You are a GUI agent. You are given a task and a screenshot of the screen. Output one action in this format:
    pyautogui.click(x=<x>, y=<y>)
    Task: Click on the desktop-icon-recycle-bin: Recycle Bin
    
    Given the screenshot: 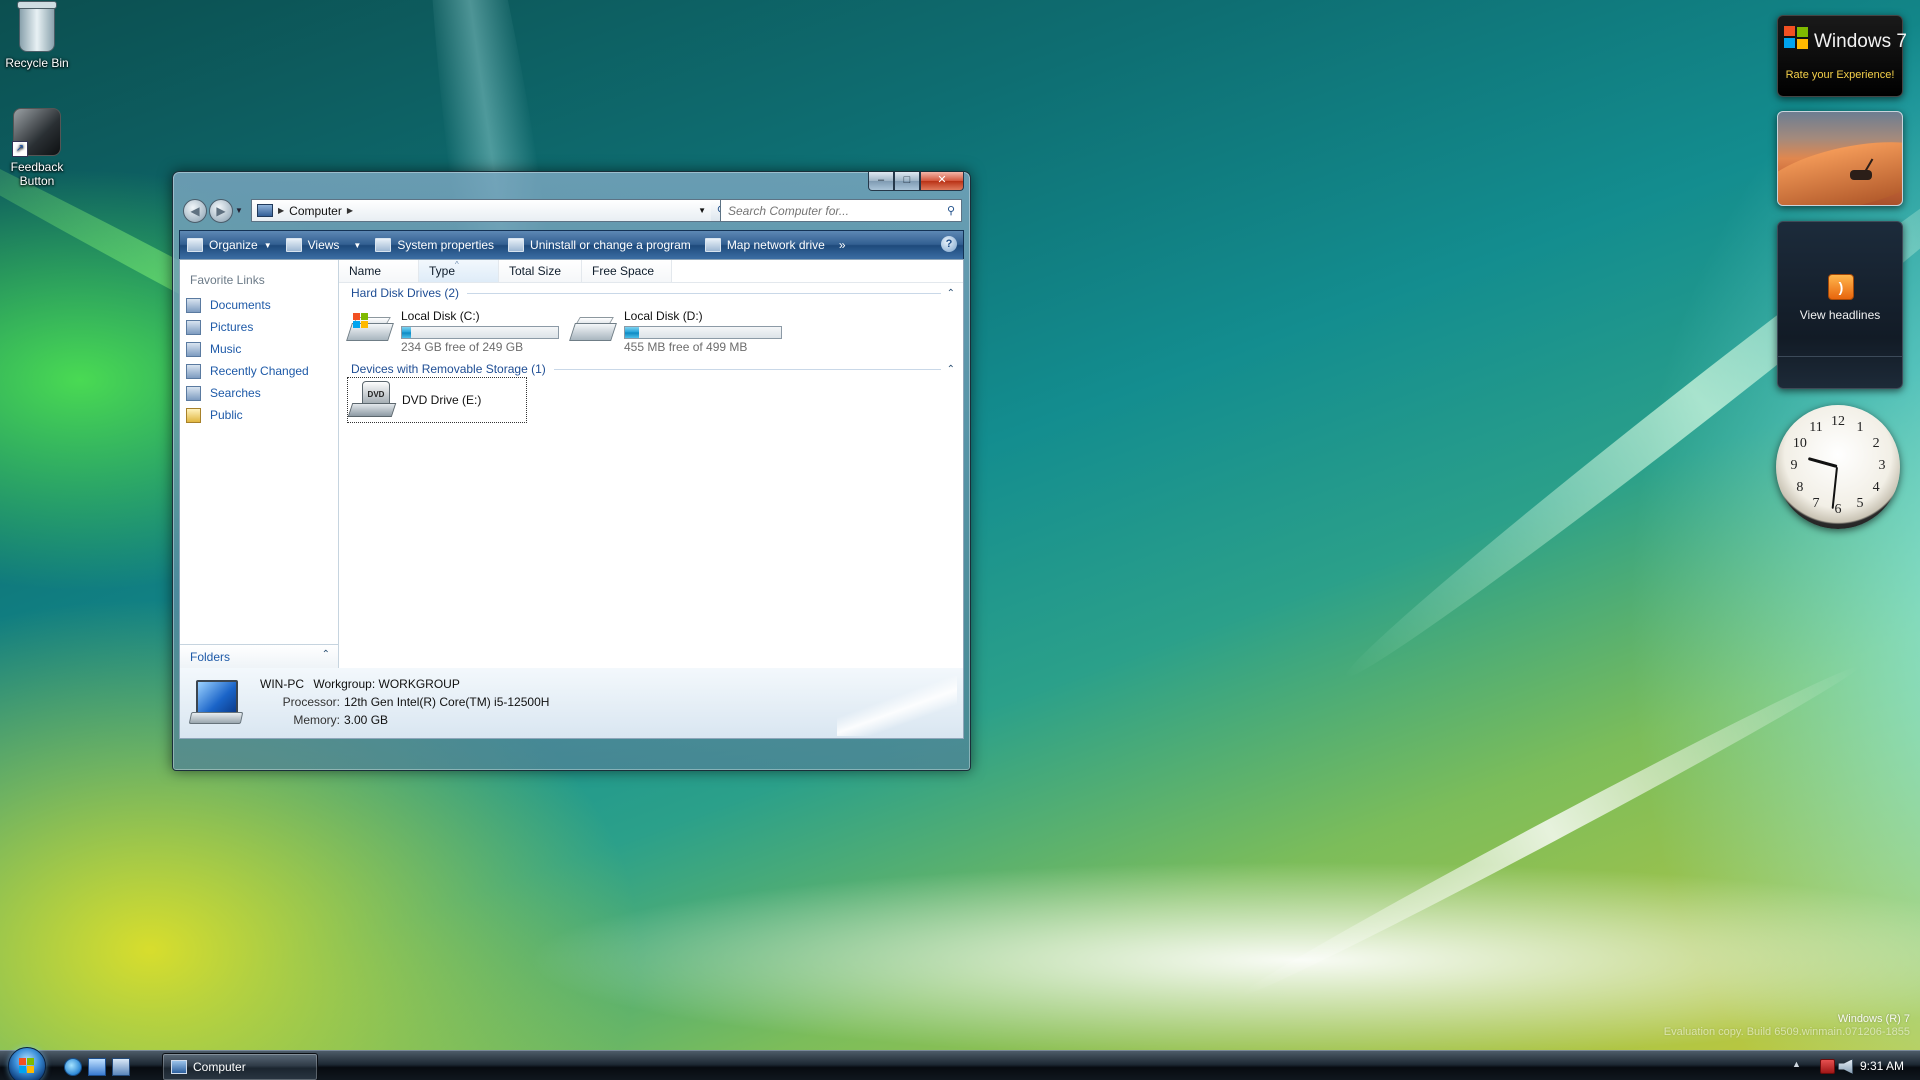 What is the action you would take?
    pyautogui.click(x=41, y=35)
    